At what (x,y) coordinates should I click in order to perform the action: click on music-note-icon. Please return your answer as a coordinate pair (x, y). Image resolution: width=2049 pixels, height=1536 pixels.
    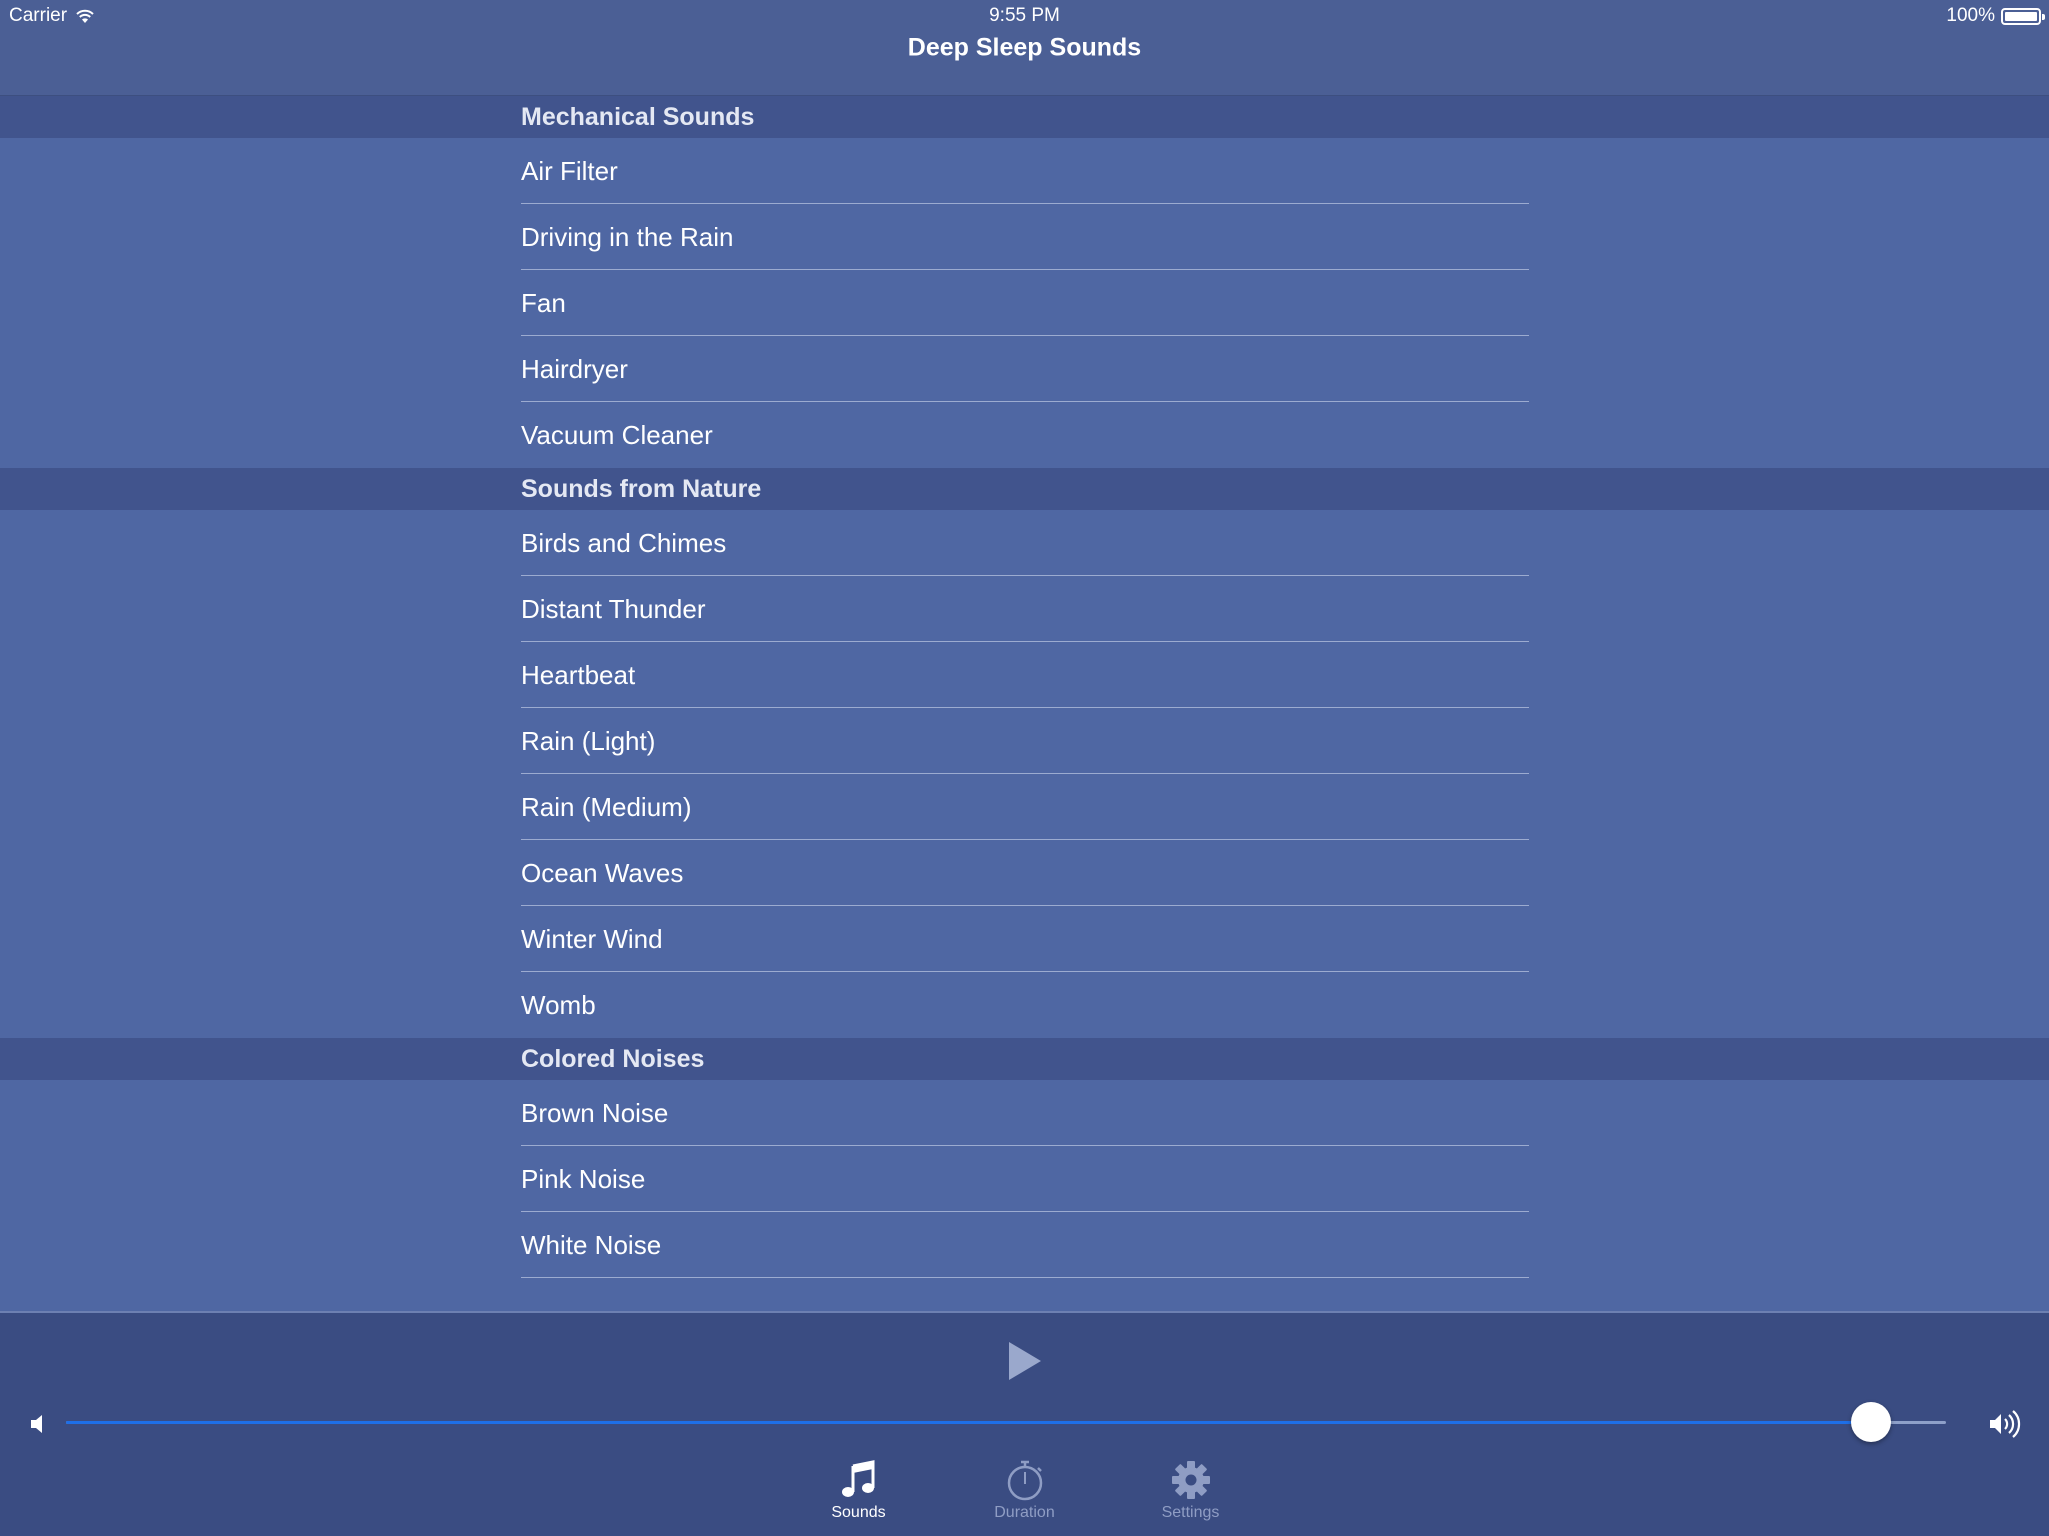
    Looking at the image, I should click on (857, 1478).